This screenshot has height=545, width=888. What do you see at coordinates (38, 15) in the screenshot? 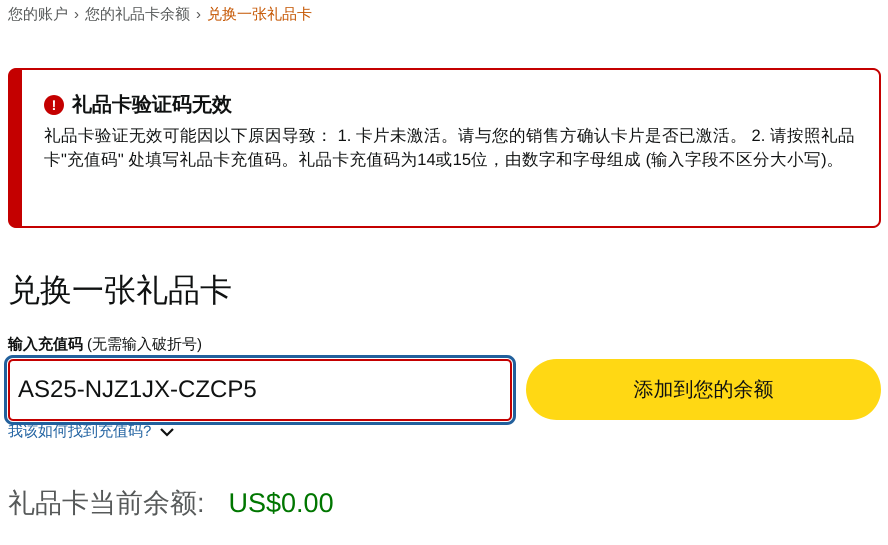
I see `breadcrumb-link: 您的账户` at bounding box center [38, 15].